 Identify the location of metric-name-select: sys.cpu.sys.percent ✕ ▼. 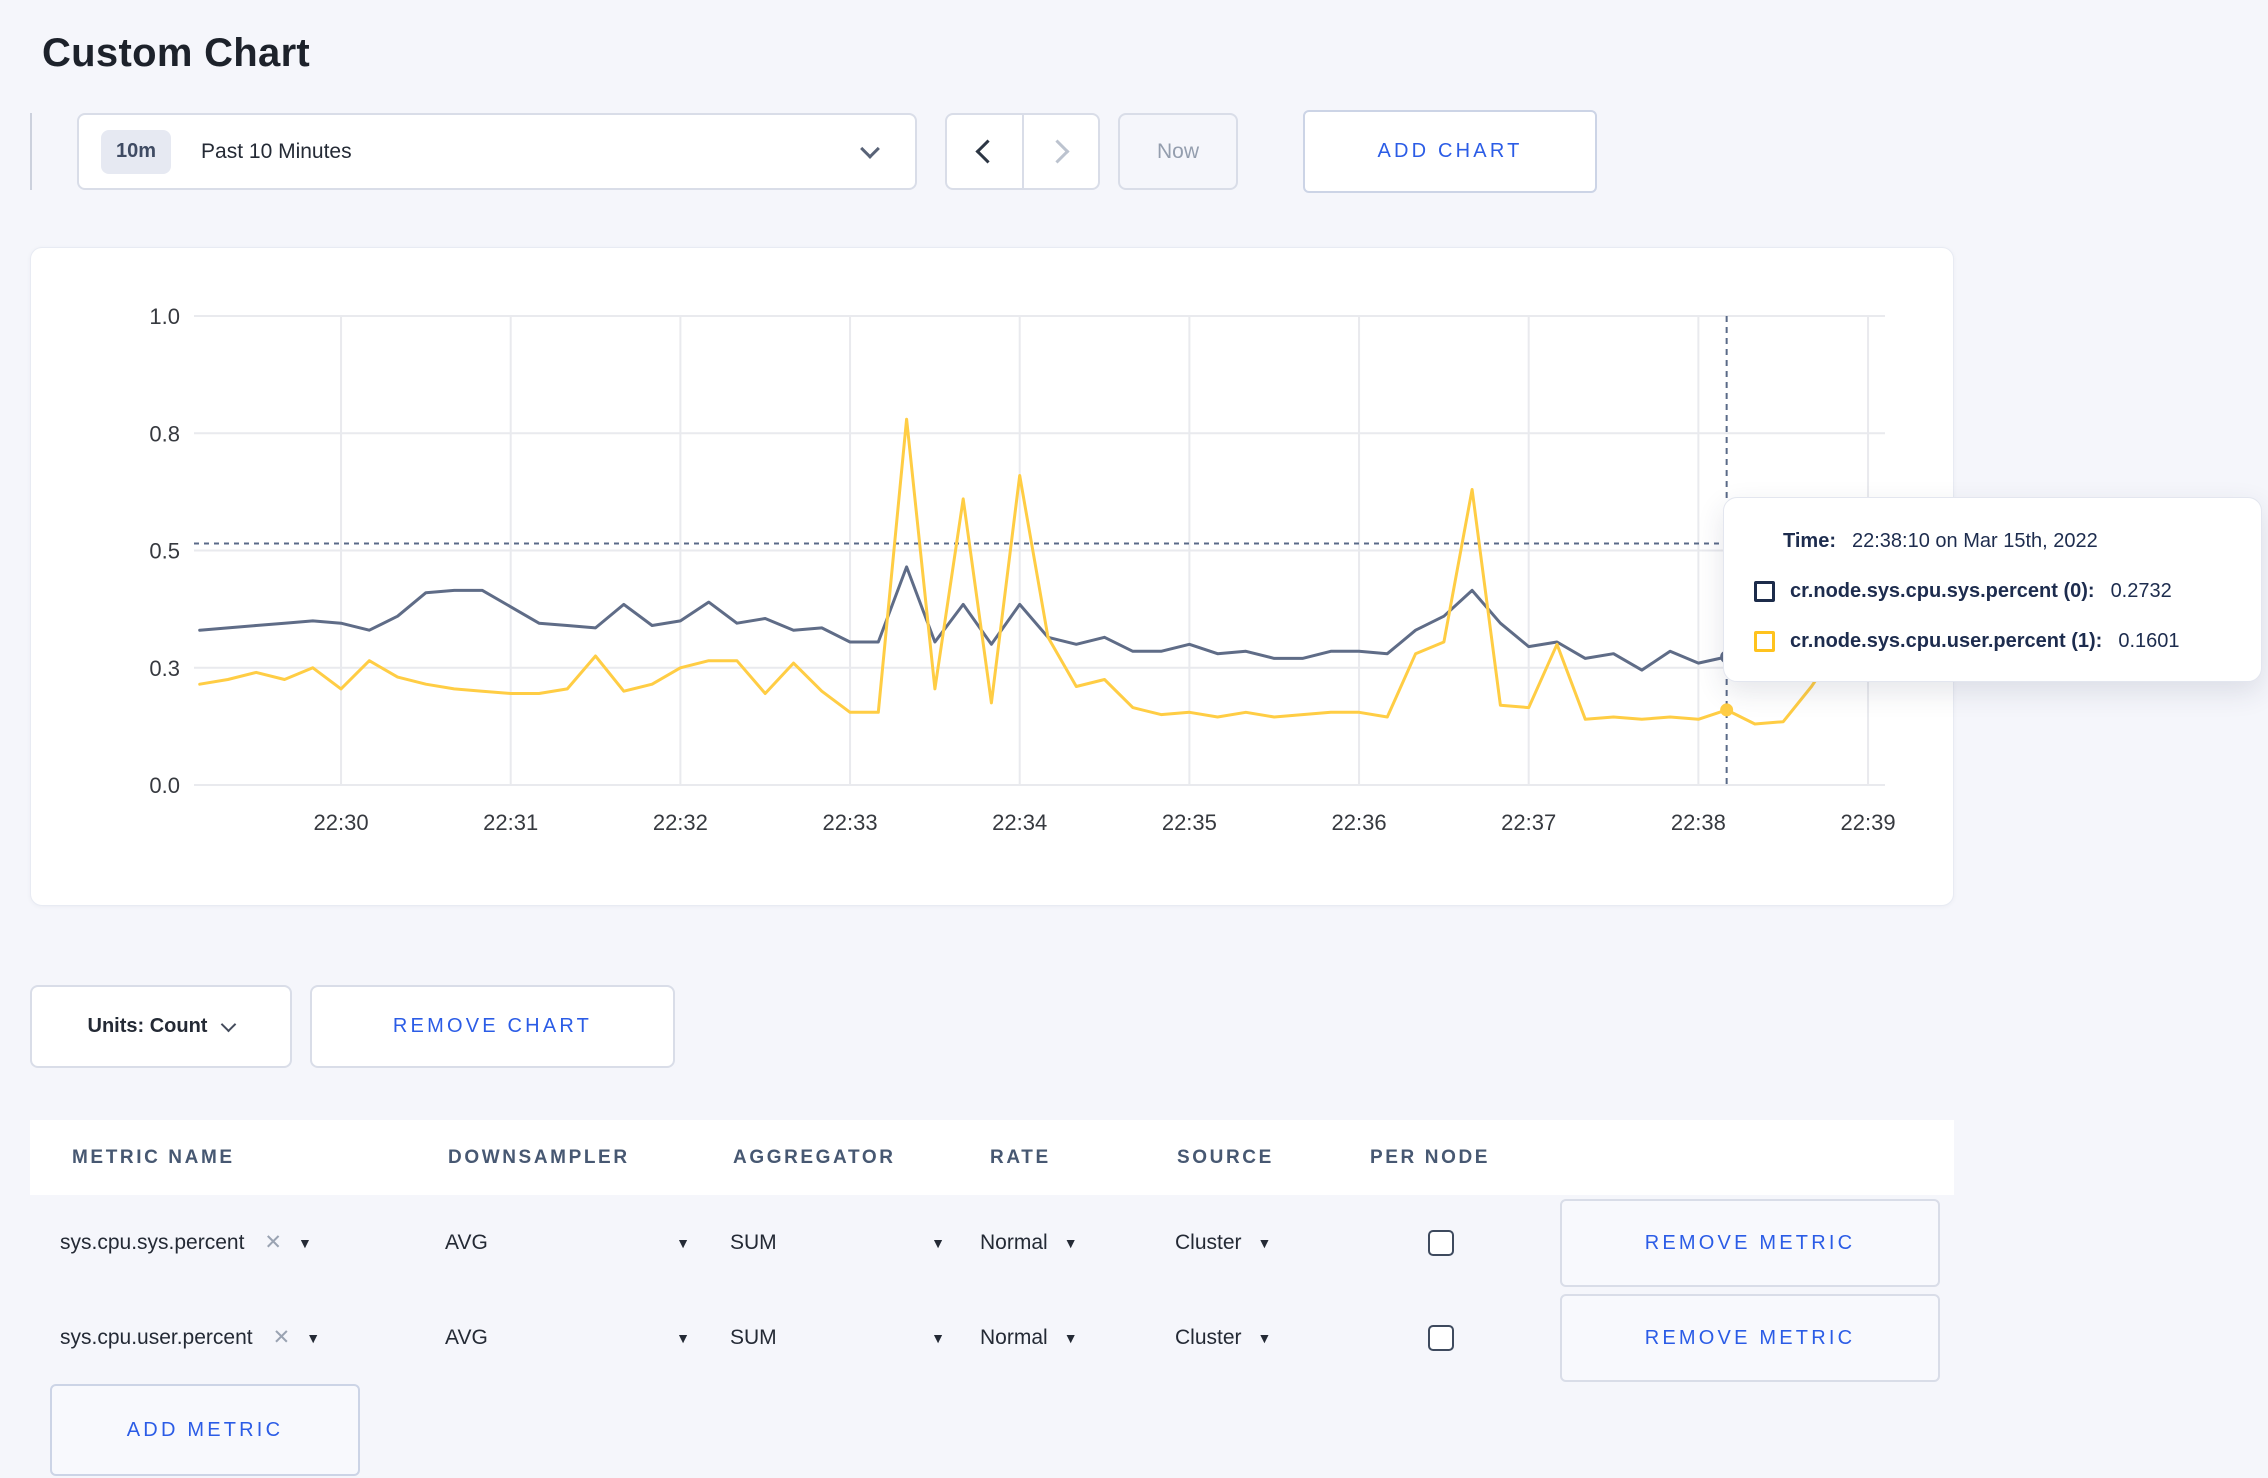
(186, 1242).